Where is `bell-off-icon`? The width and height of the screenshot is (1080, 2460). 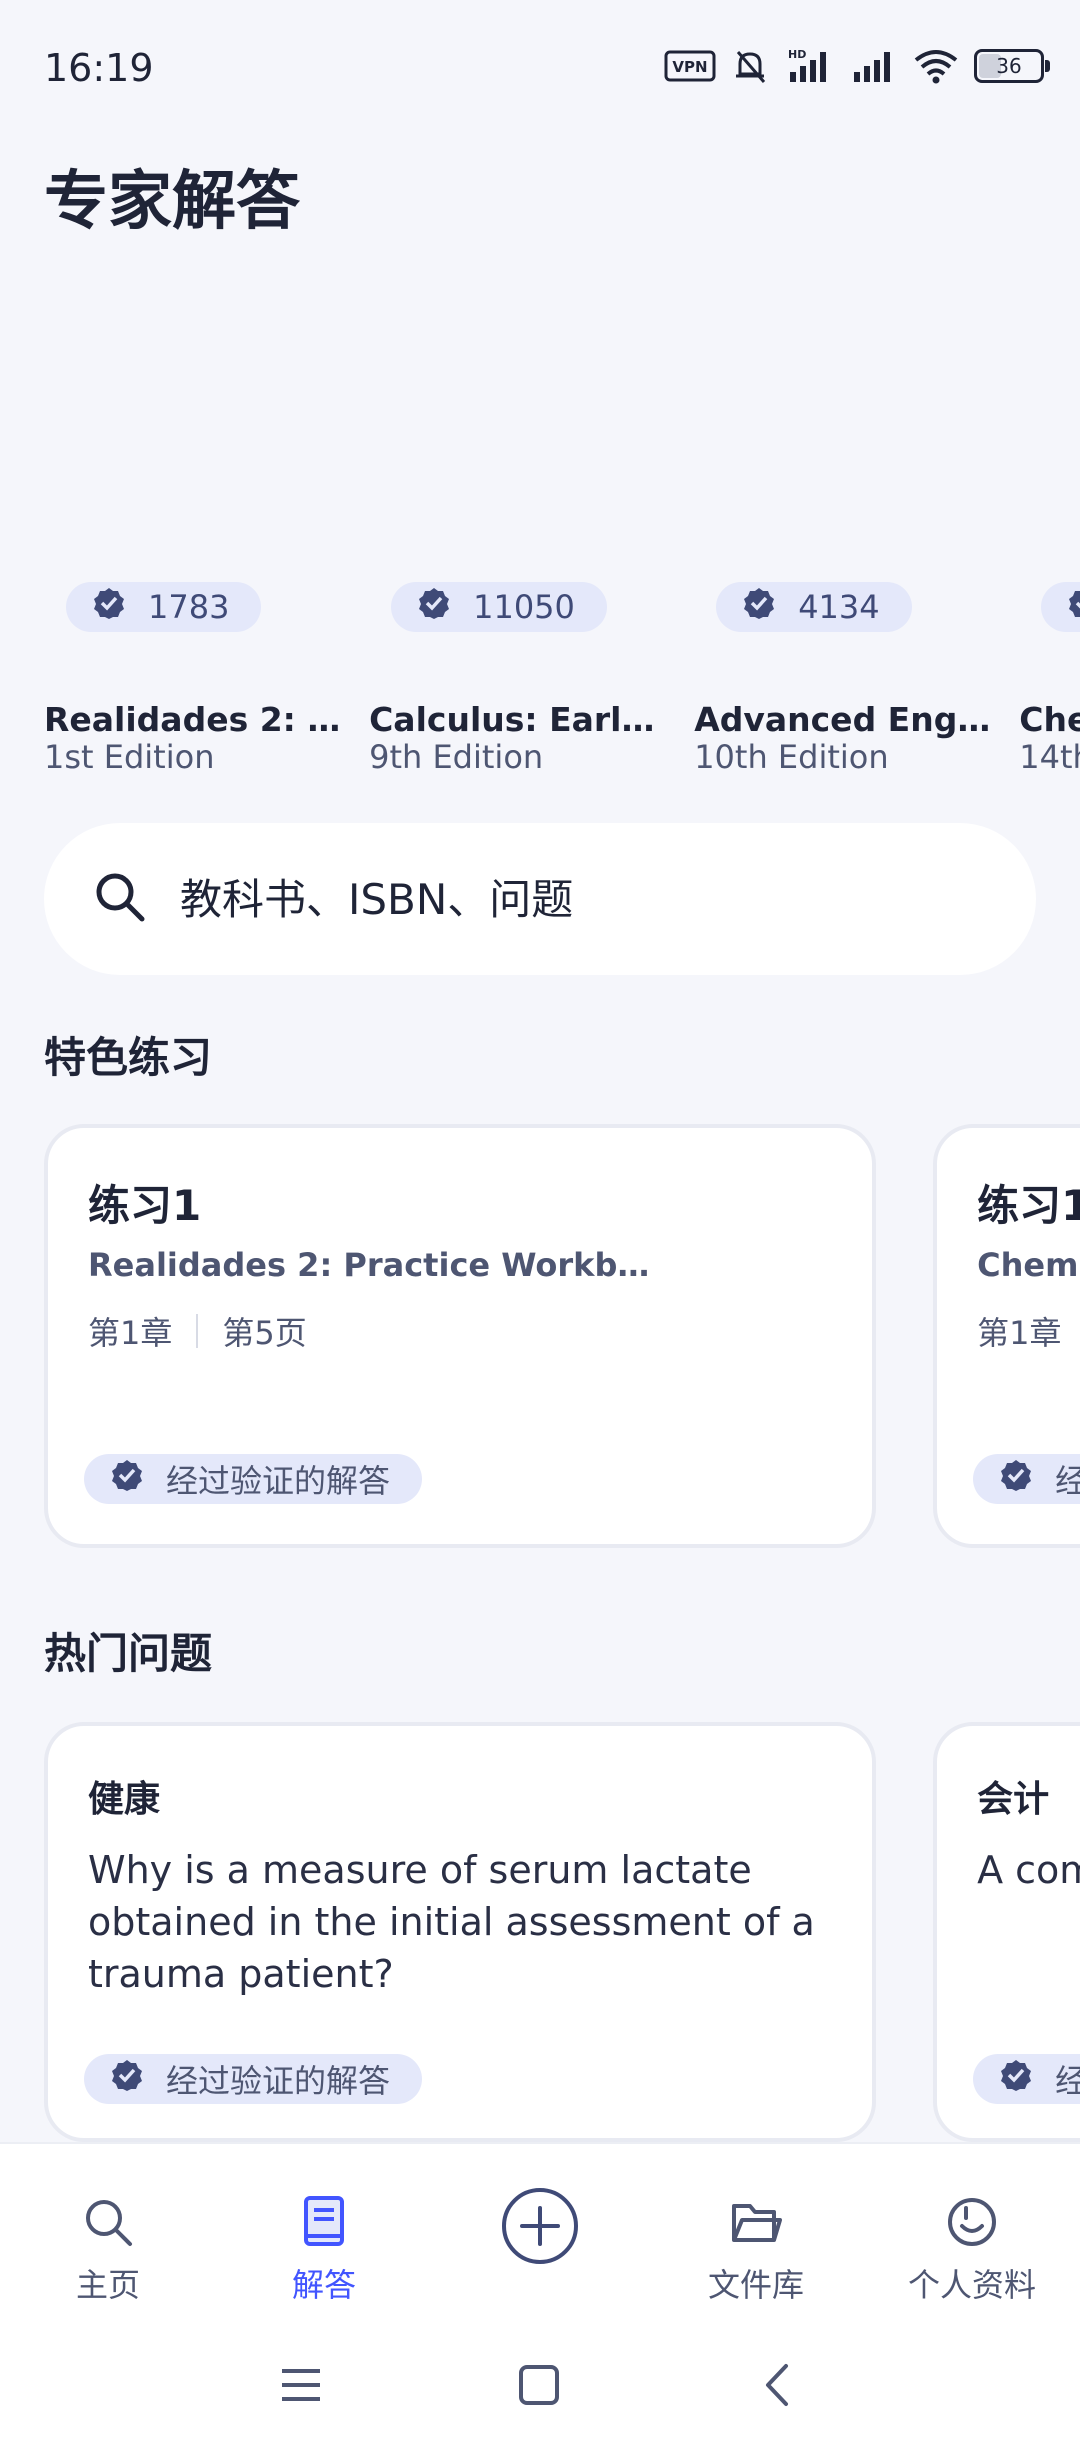
bell-off-icon is located at coordinates (750, 66).